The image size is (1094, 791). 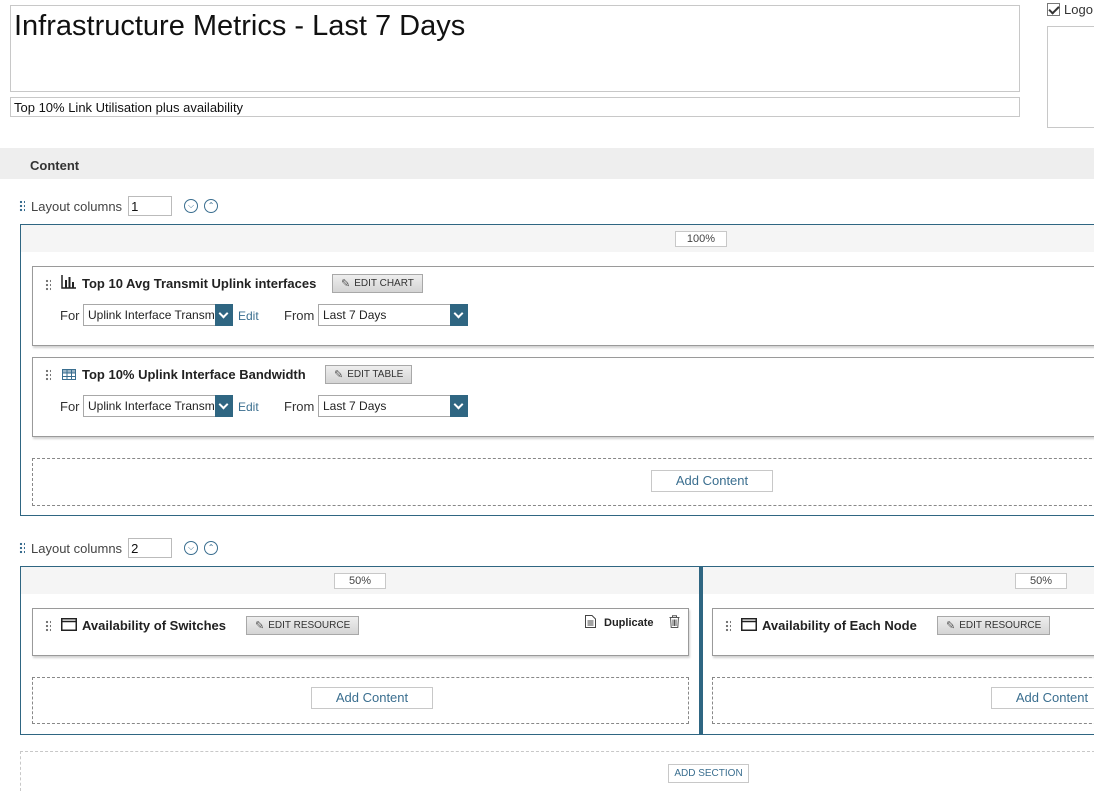 I want to click on edit-table-button: ✎ EDIT TABLE, so click(x=369, y=374).